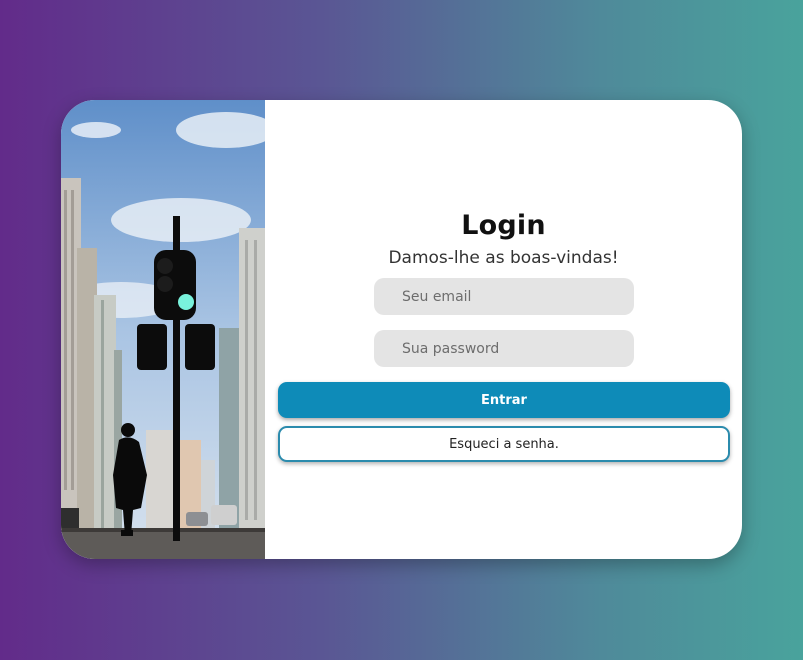 This screenshot has width=803, height=660. What do you see at coordinates (504, 400) in the screenshot?
I see `login-submit-button: Entrar` at bounding box center [504, 400].